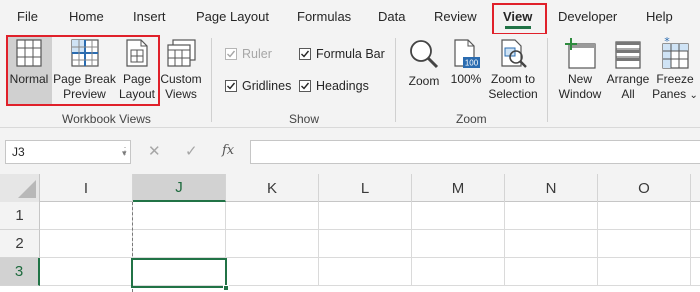 The height and width of the screenshot is (292, 700). I want to click on tab-review: Review, so click(455, 16).